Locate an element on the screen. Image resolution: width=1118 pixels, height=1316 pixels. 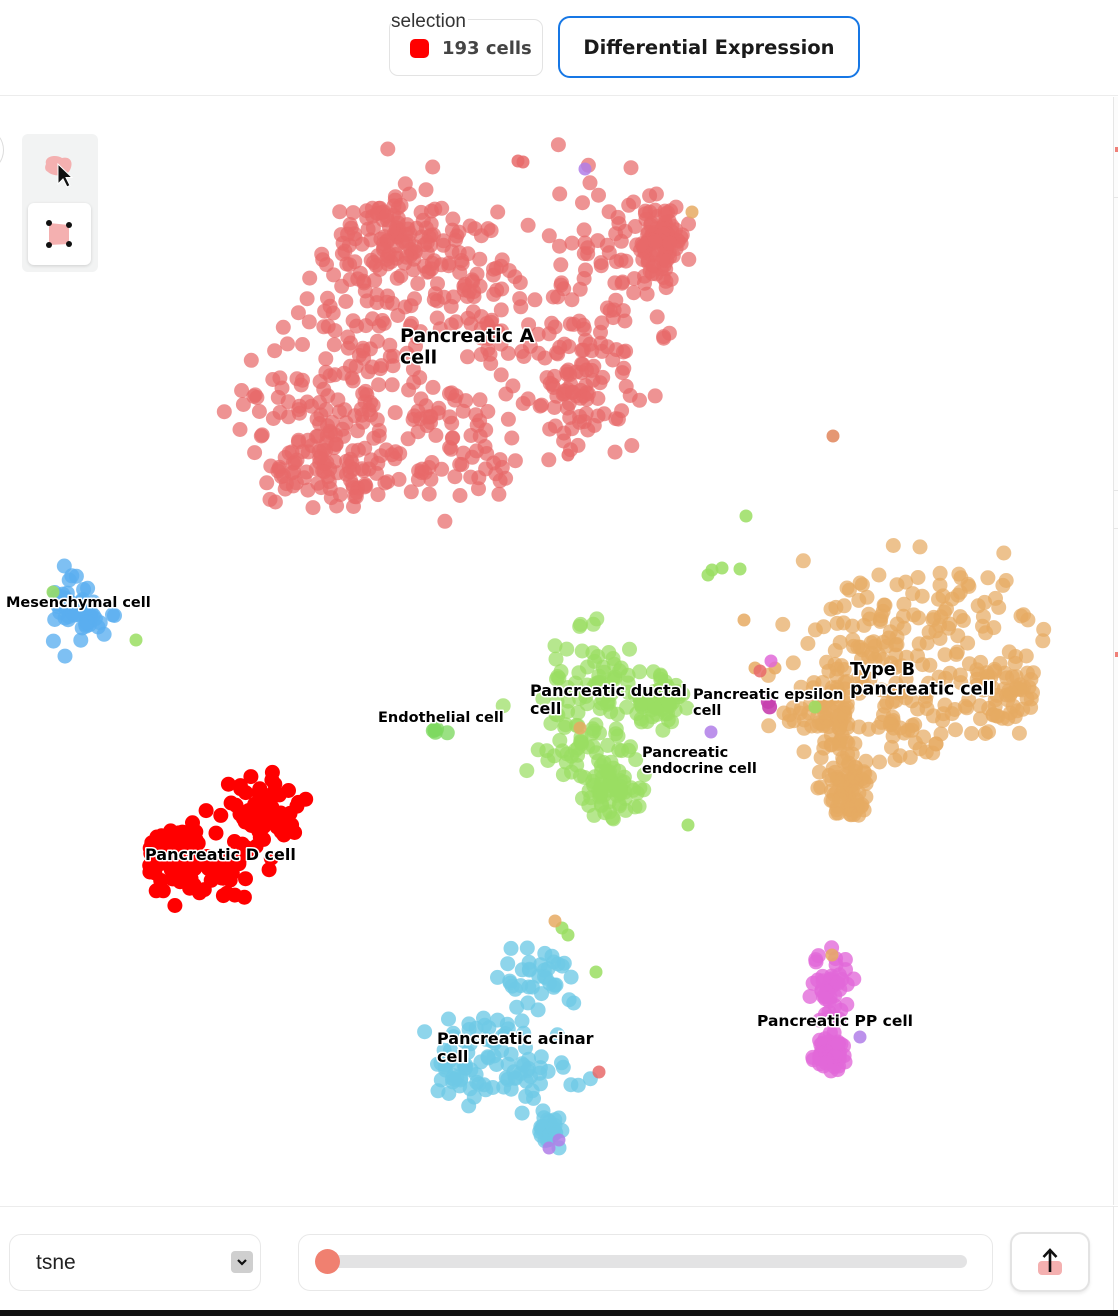
lasso-cursor-icon is located at coordinates (58, 172).